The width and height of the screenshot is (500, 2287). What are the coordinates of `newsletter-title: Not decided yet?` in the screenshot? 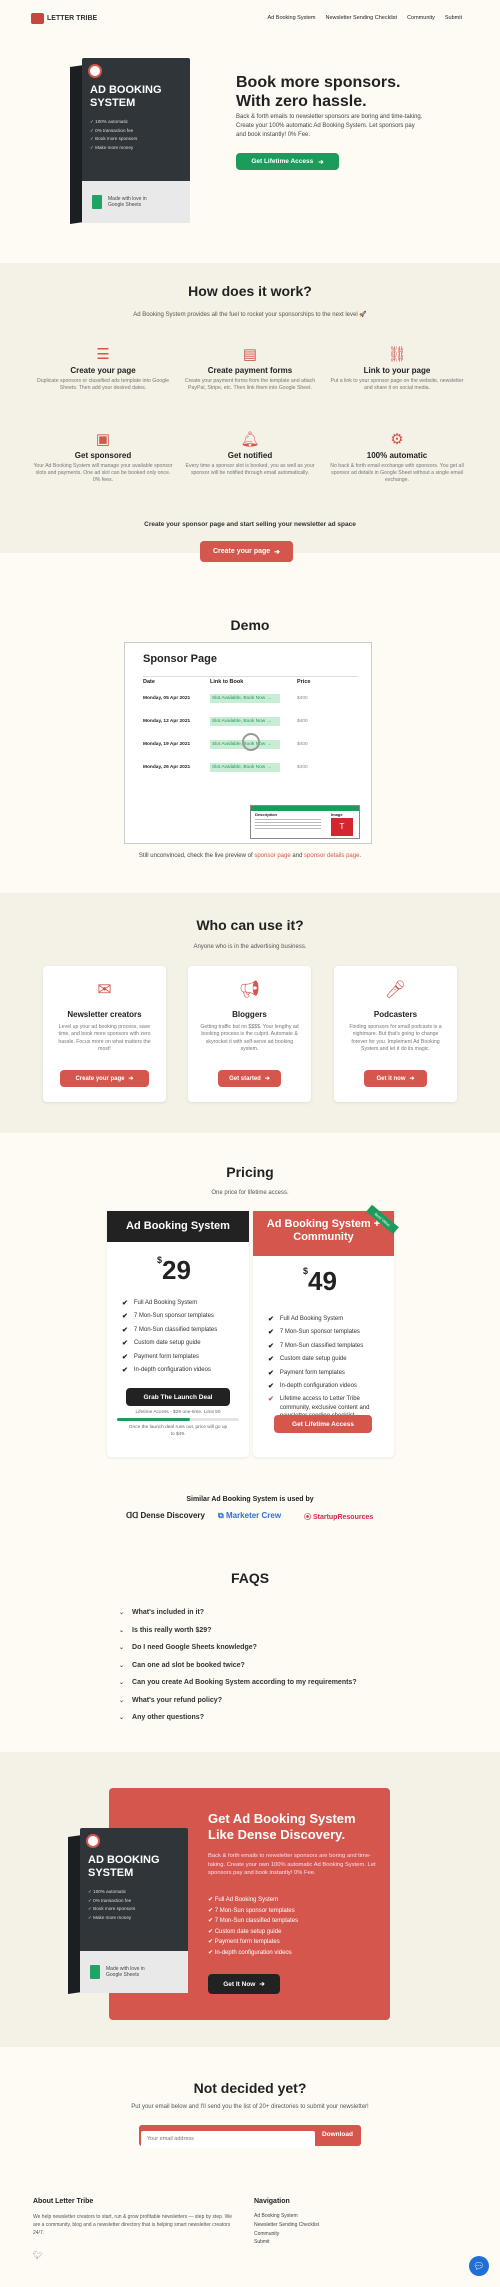 It's located at (250, 2088).